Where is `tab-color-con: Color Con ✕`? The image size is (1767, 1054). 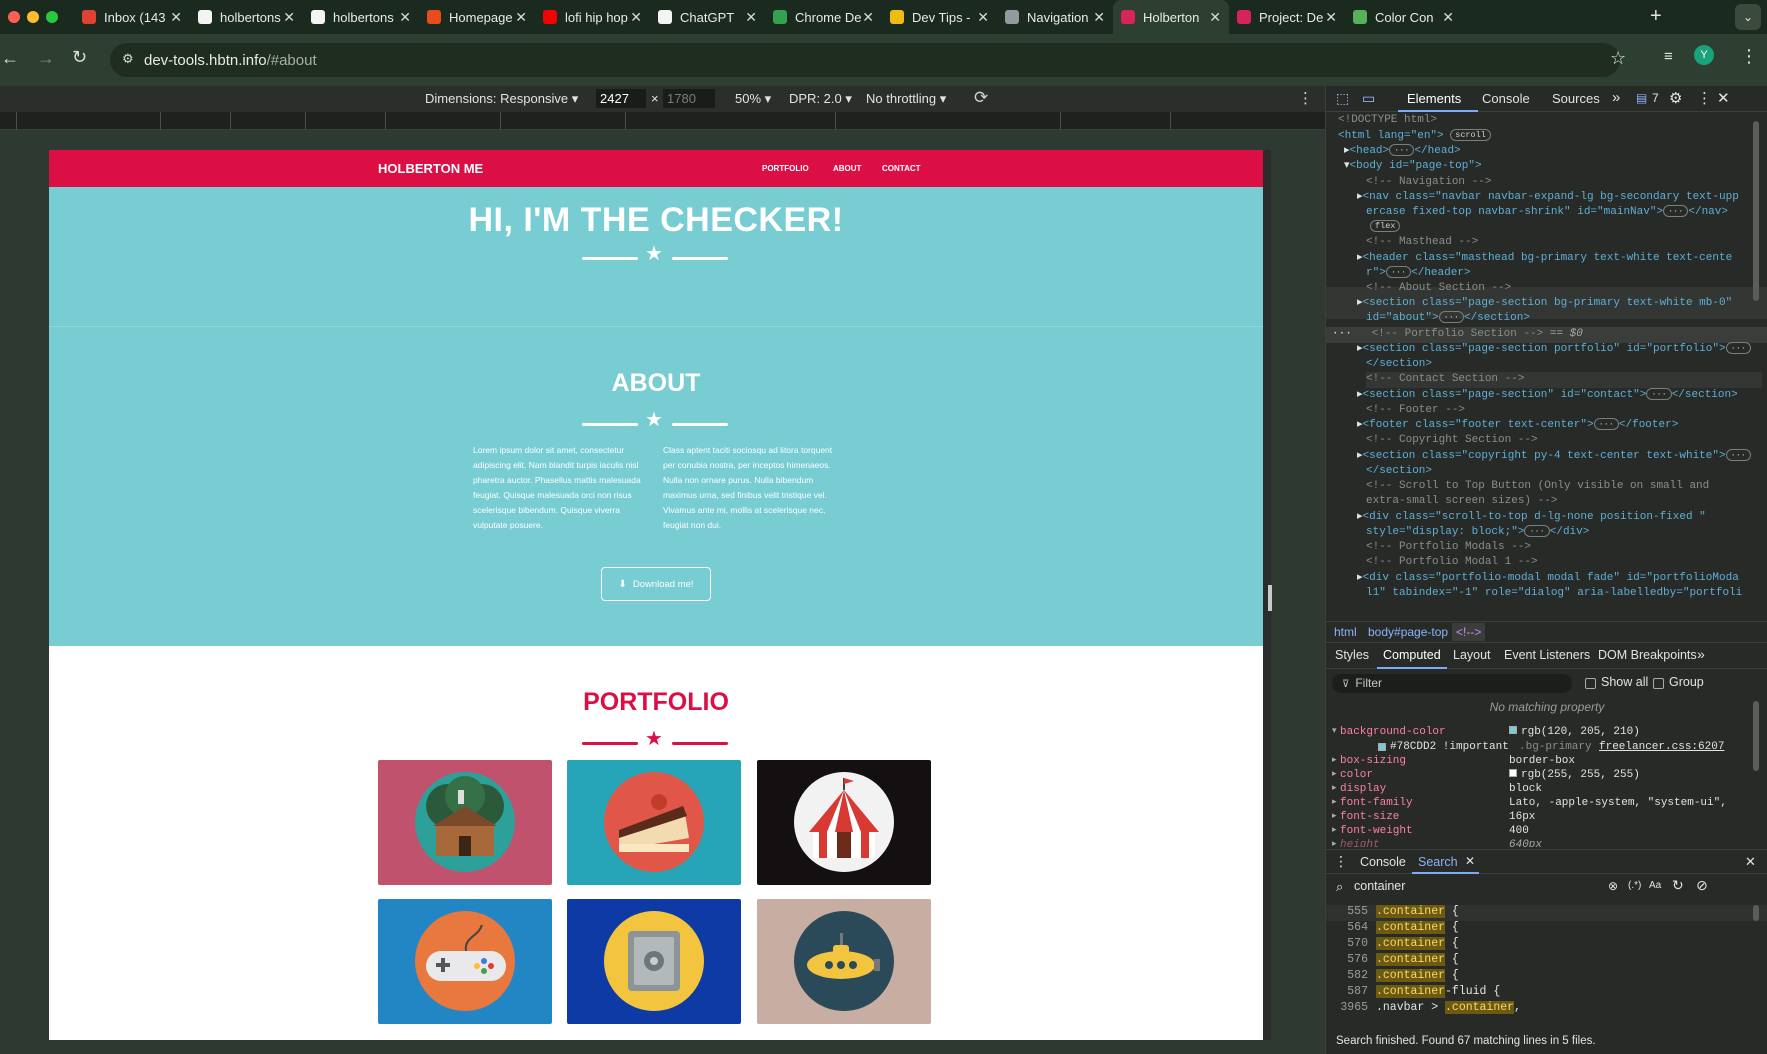
tab-color-con: Color Con ✕ is located at coordinates (1403, 17).